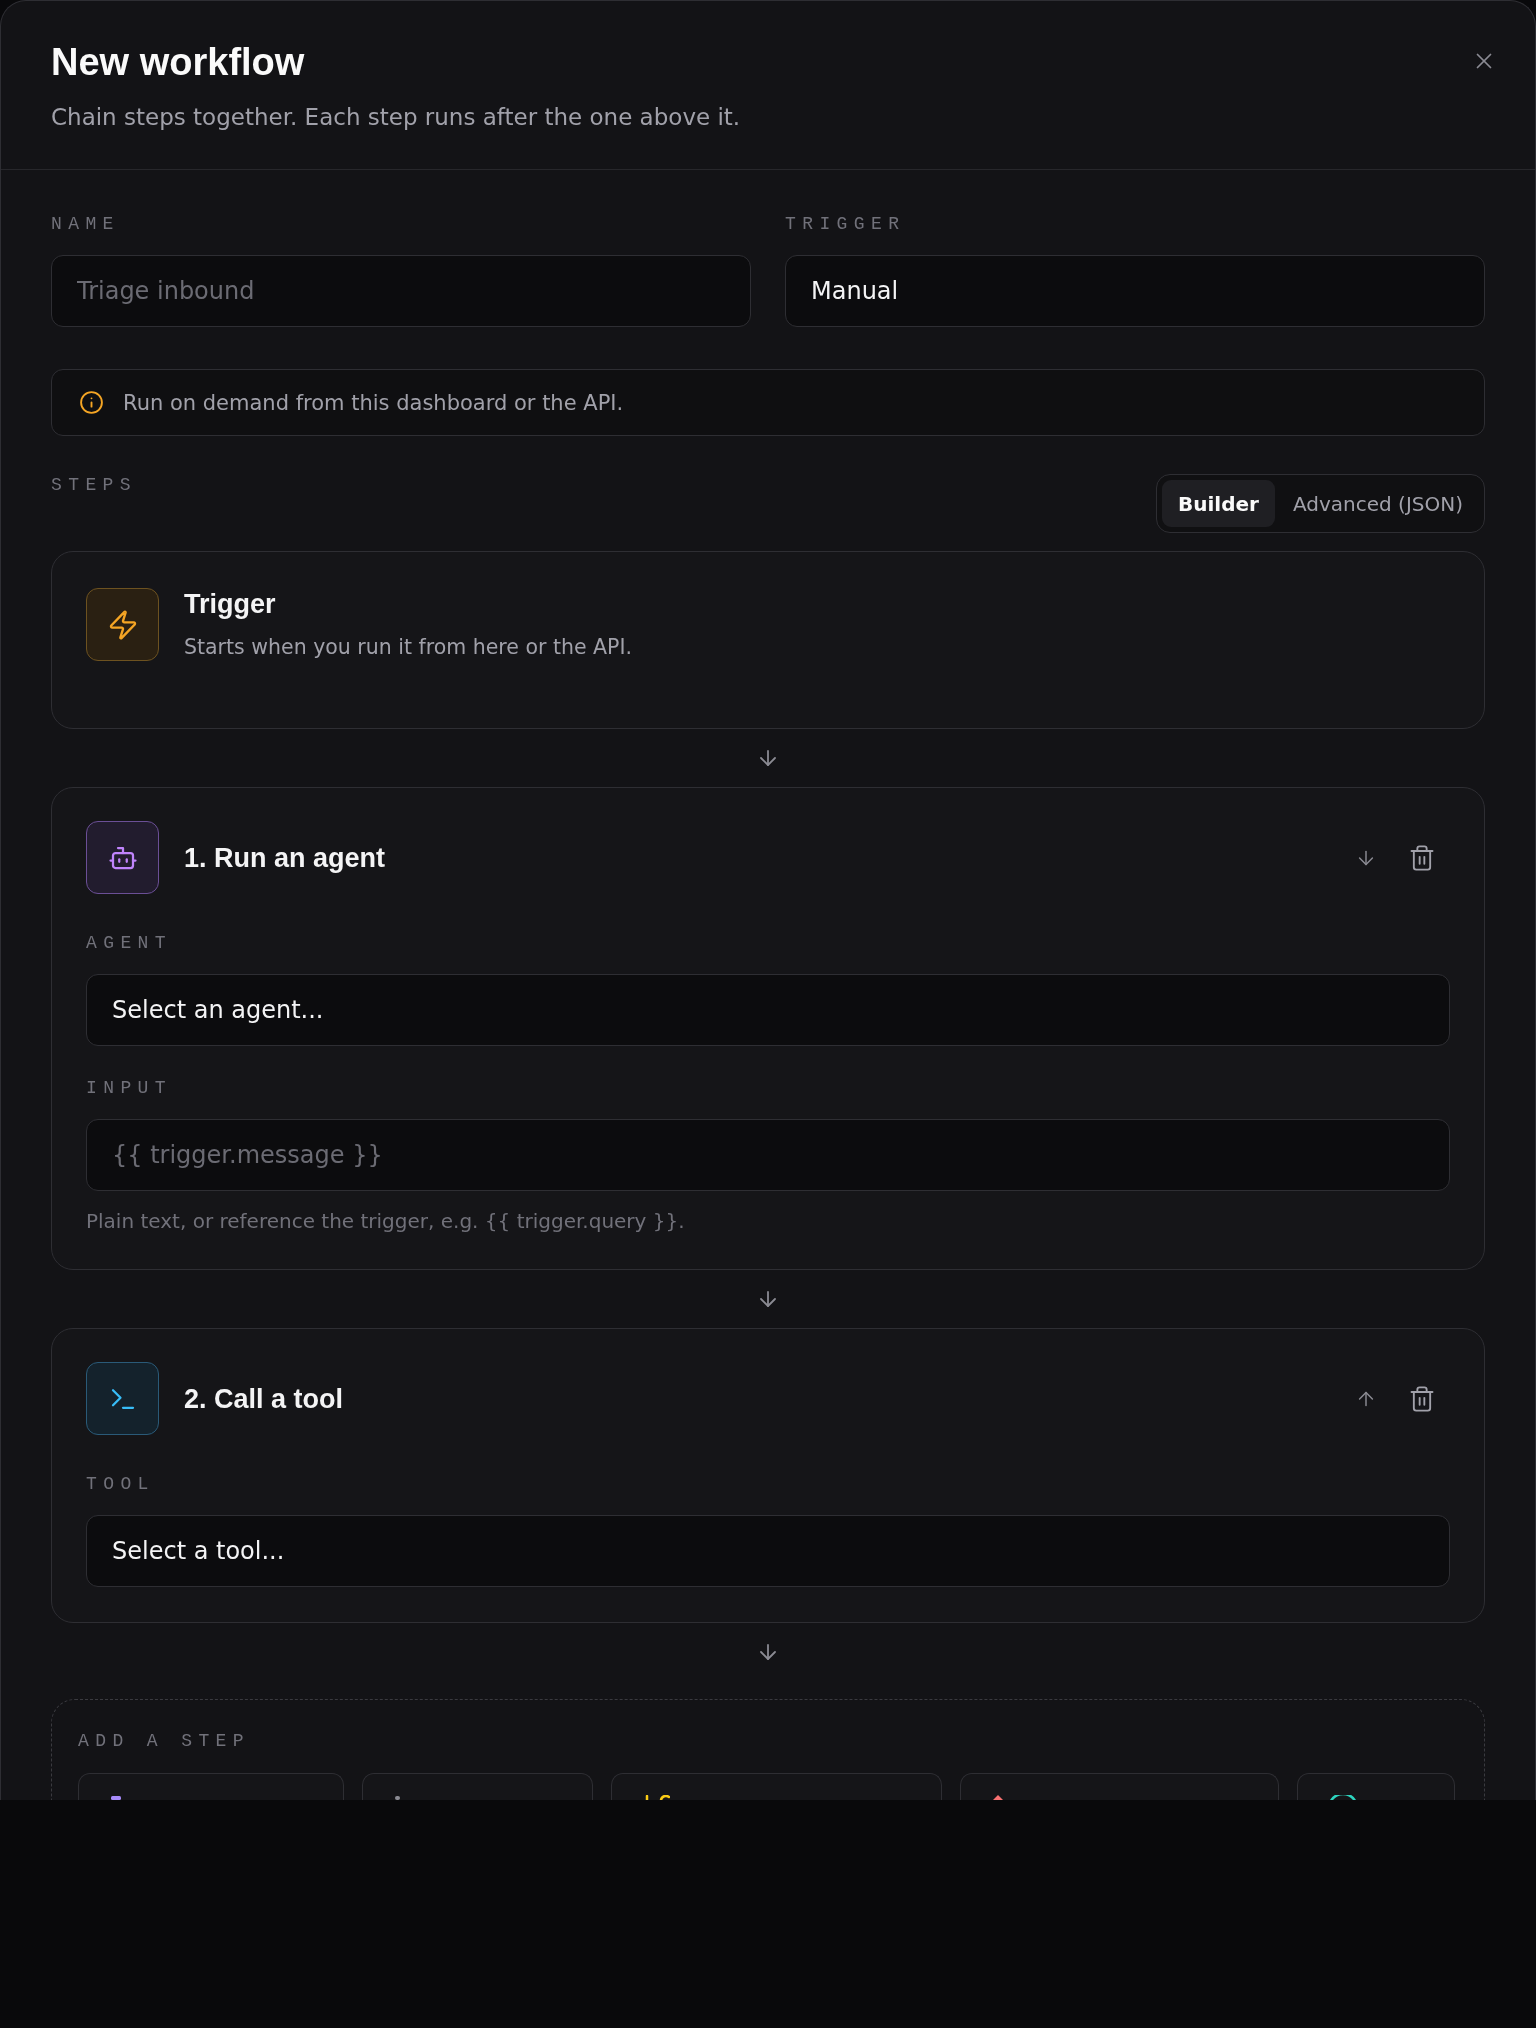 This screenshot has width=1536, height=2028. I want to click on text-input-field: Triage inbound, so click(401, 291).